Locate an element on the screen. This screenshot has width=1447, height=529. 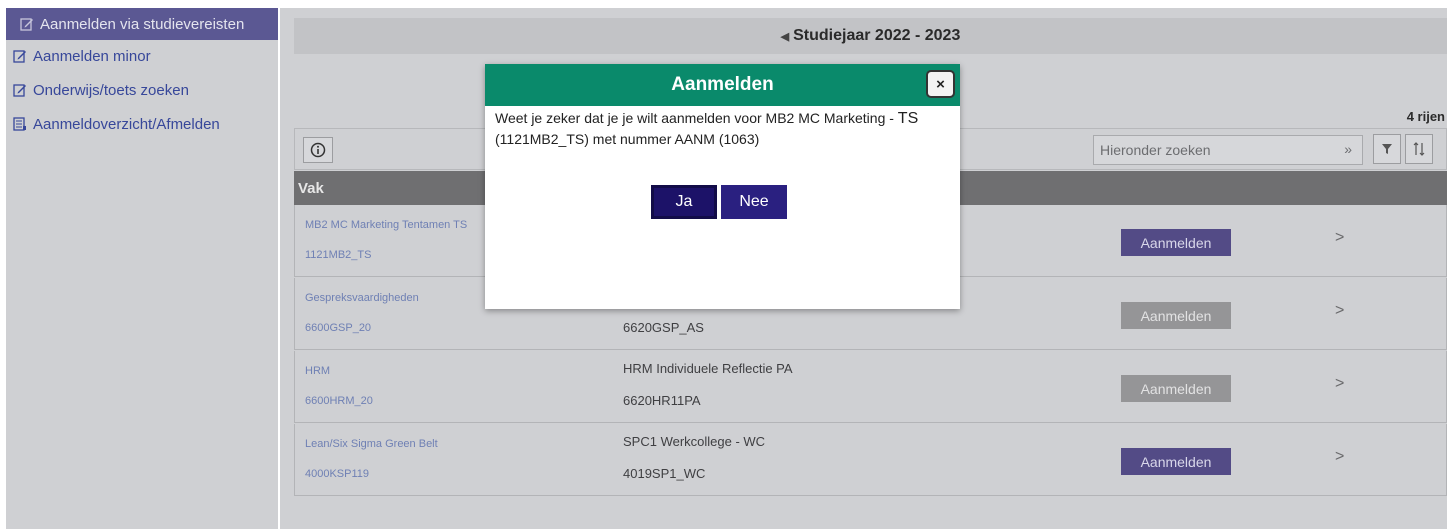
sidebar-item-onderwijs-zoeken: Onderwijs/toets zoeken is located at coordinates (142, 90).